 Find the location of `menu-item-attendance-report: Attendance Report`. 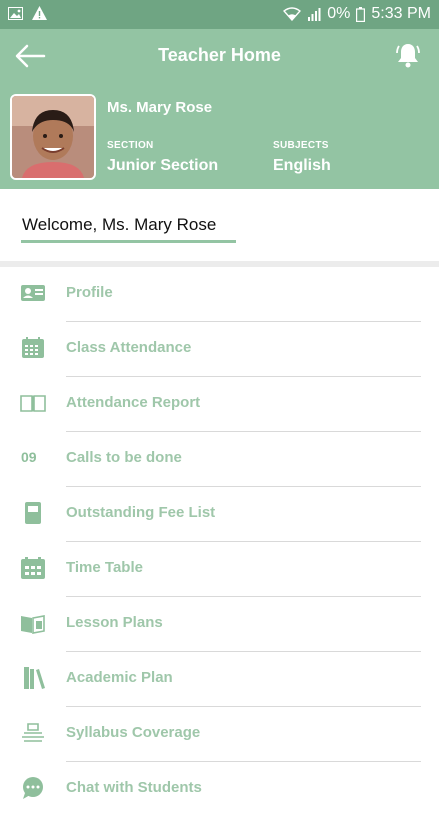

menu-item-attendance-report: Attendance Report is located at coordinates (219, 404).